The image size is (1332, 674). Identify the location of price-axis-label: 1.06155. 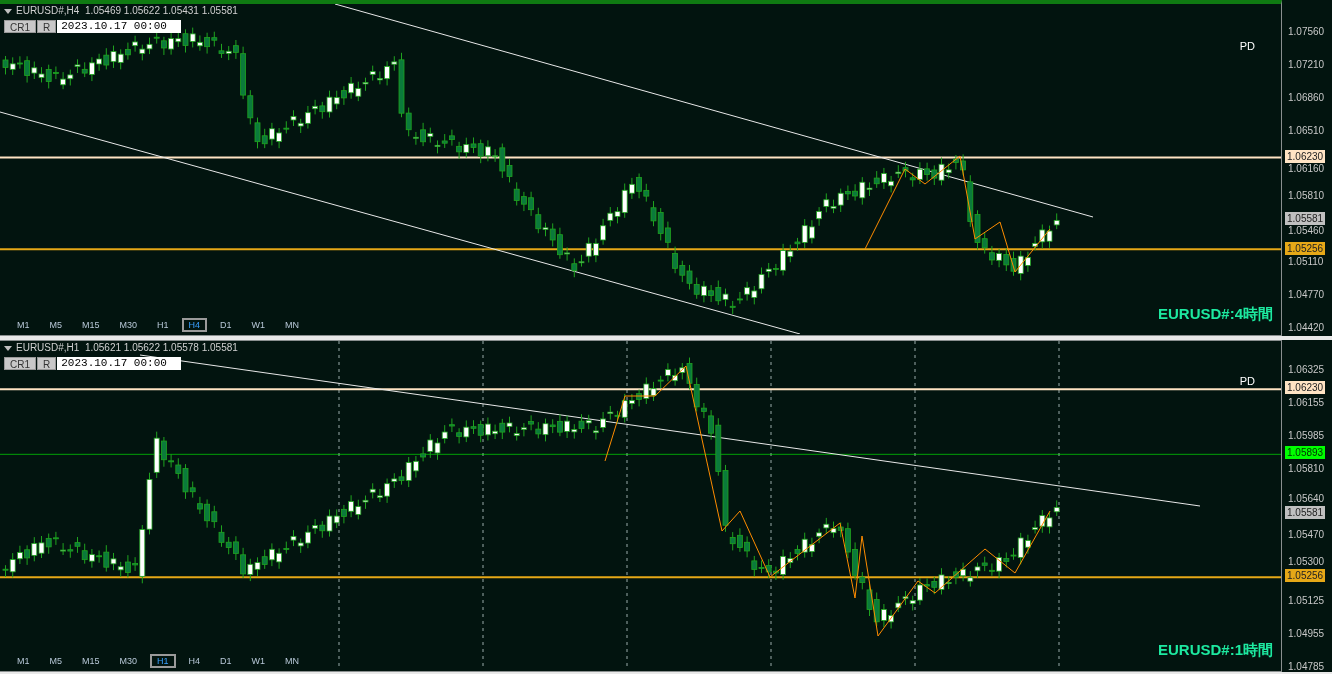
(1306, 403).